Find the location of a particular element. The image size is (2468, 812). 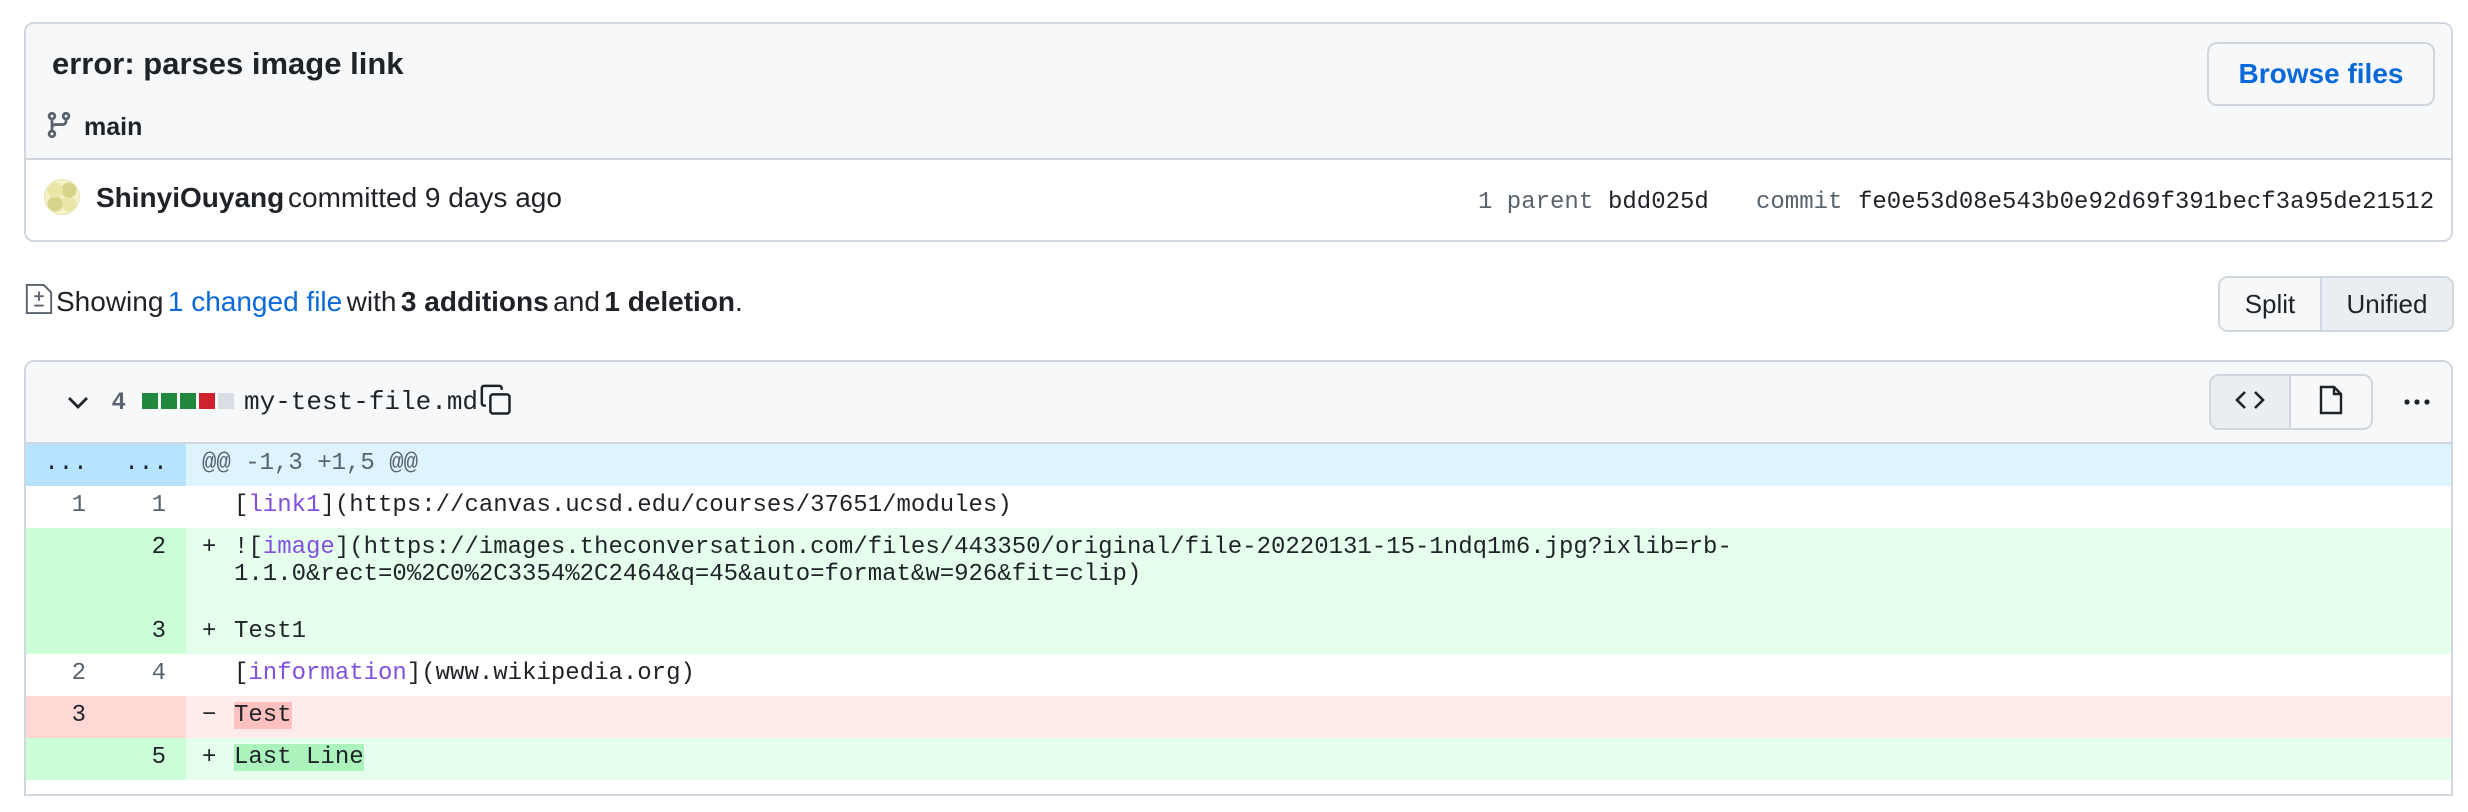

new-line-number: 3 is located at coordinates (146, 633).